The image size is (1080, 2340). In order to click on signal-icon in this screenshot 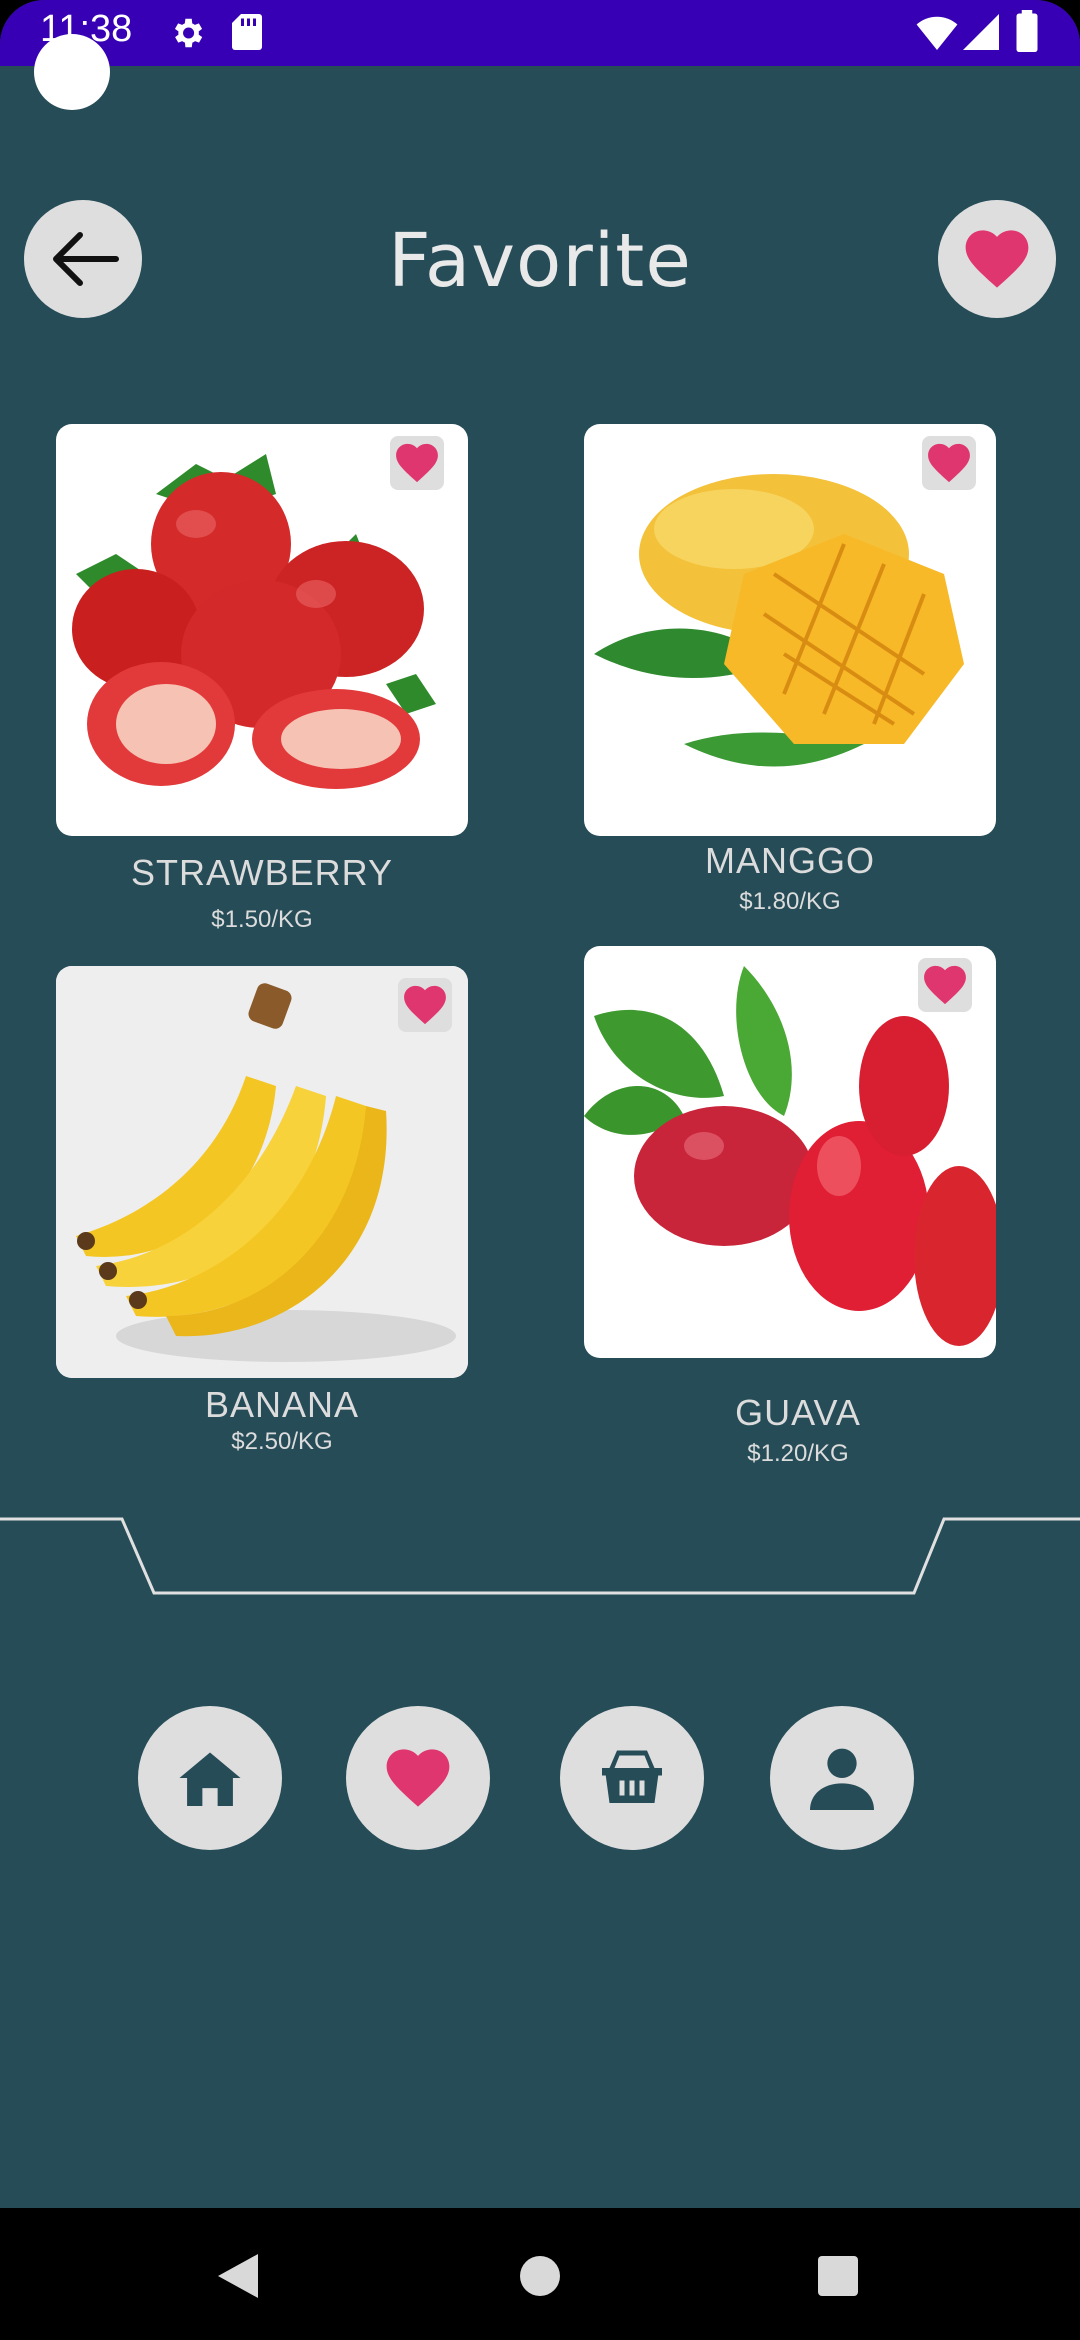, I will do `click(981, 32)`.